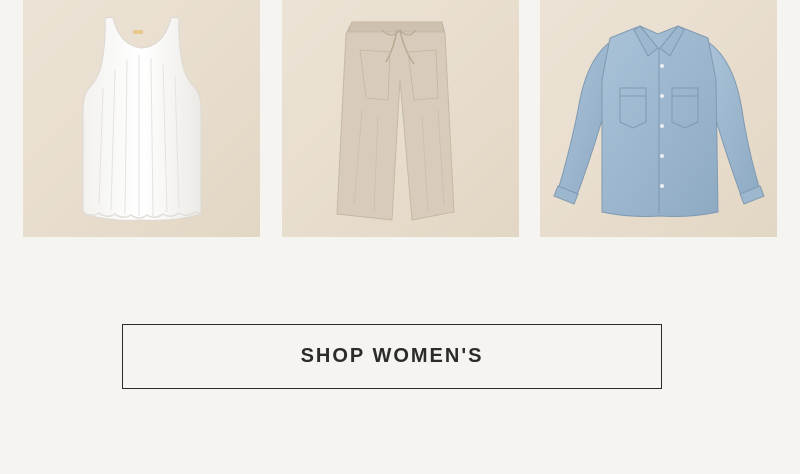  Describe the element at coordinates (659, 121) in the screenshot. I see `chambray-shirt-image` at that location.